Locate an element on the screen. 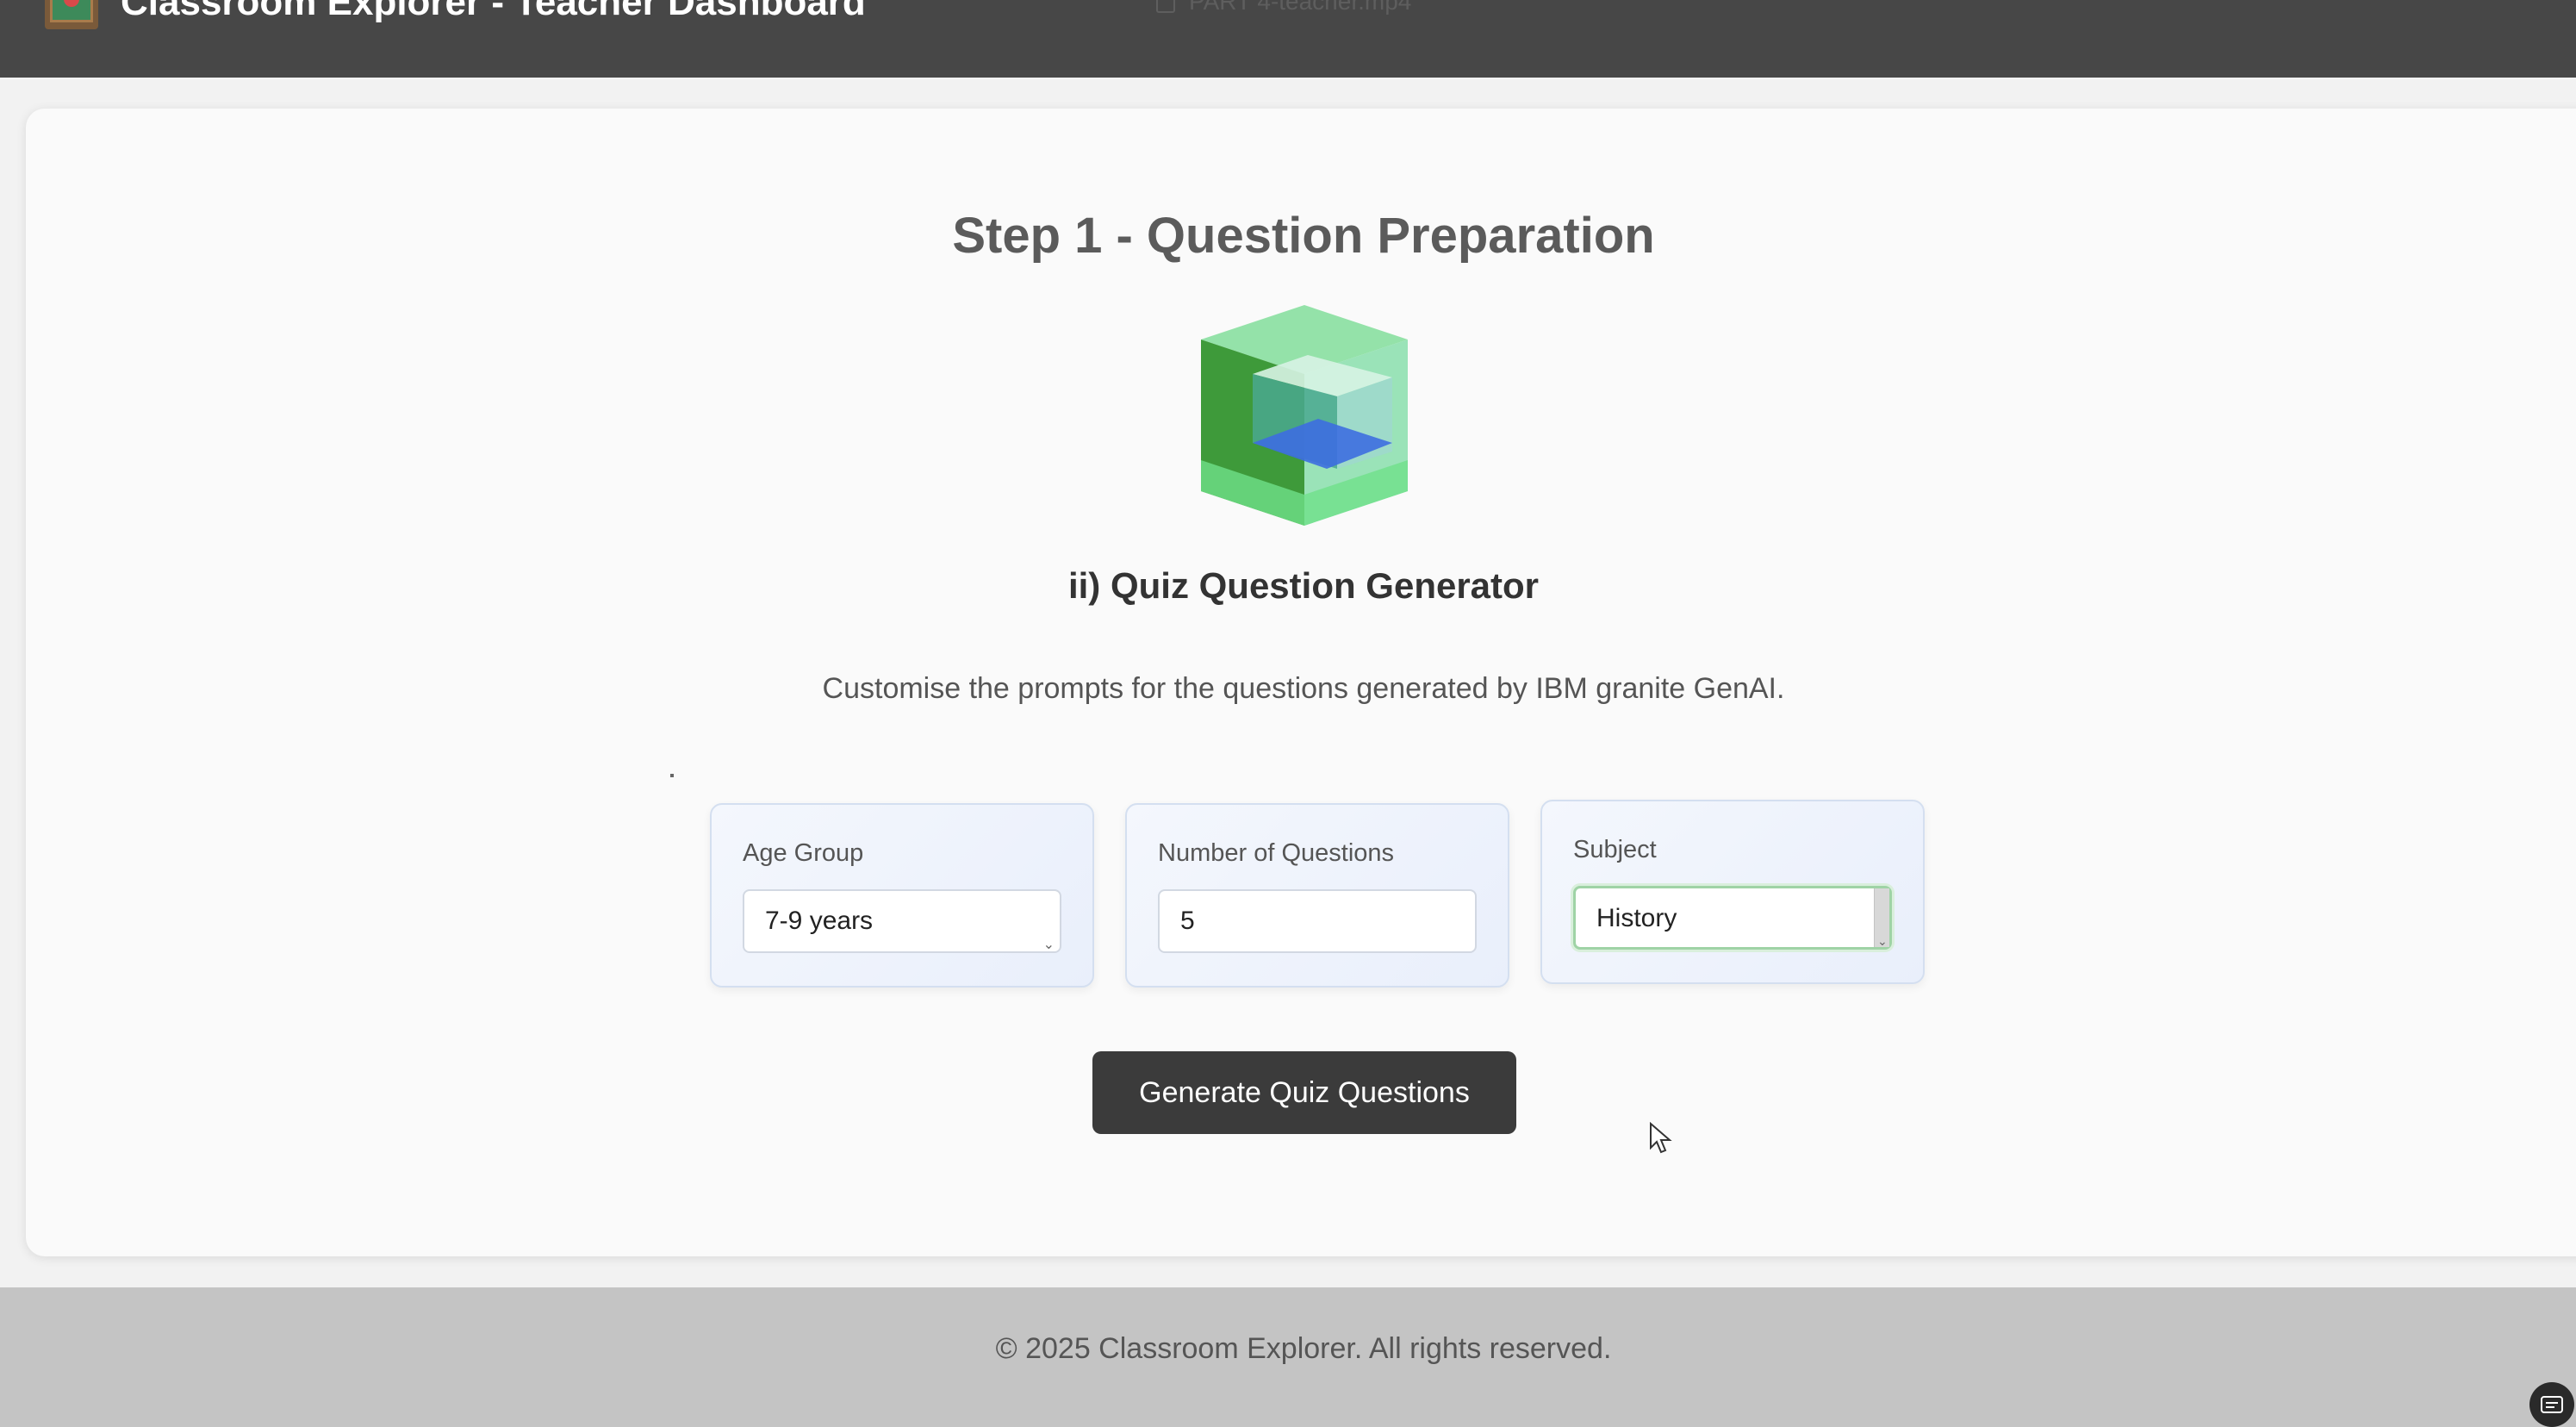 Image resolution: width=2576 pixels, height=1427 pixels. age-group-card: Age Group 7-9 years ⌄ is located at coordinates (902, 895).